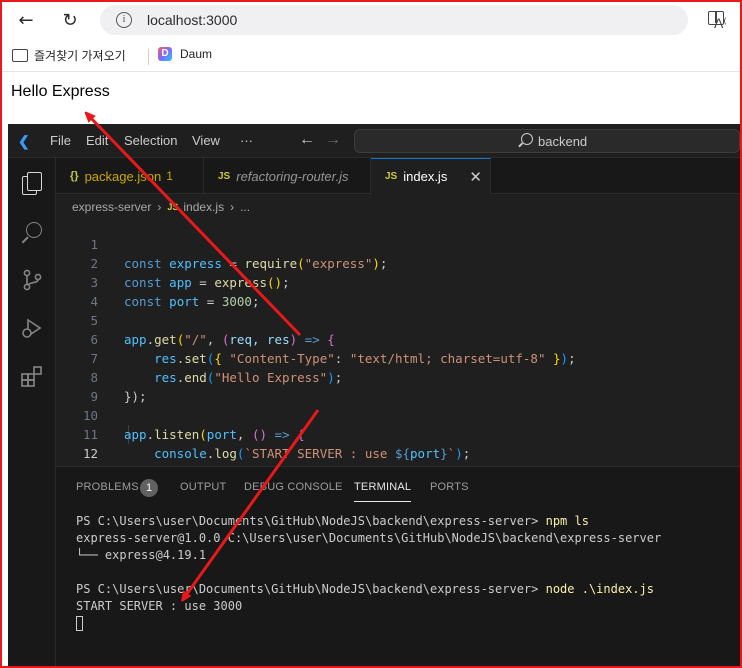  I want to click on breadcrumb-file: index.js, so click(203, 207).